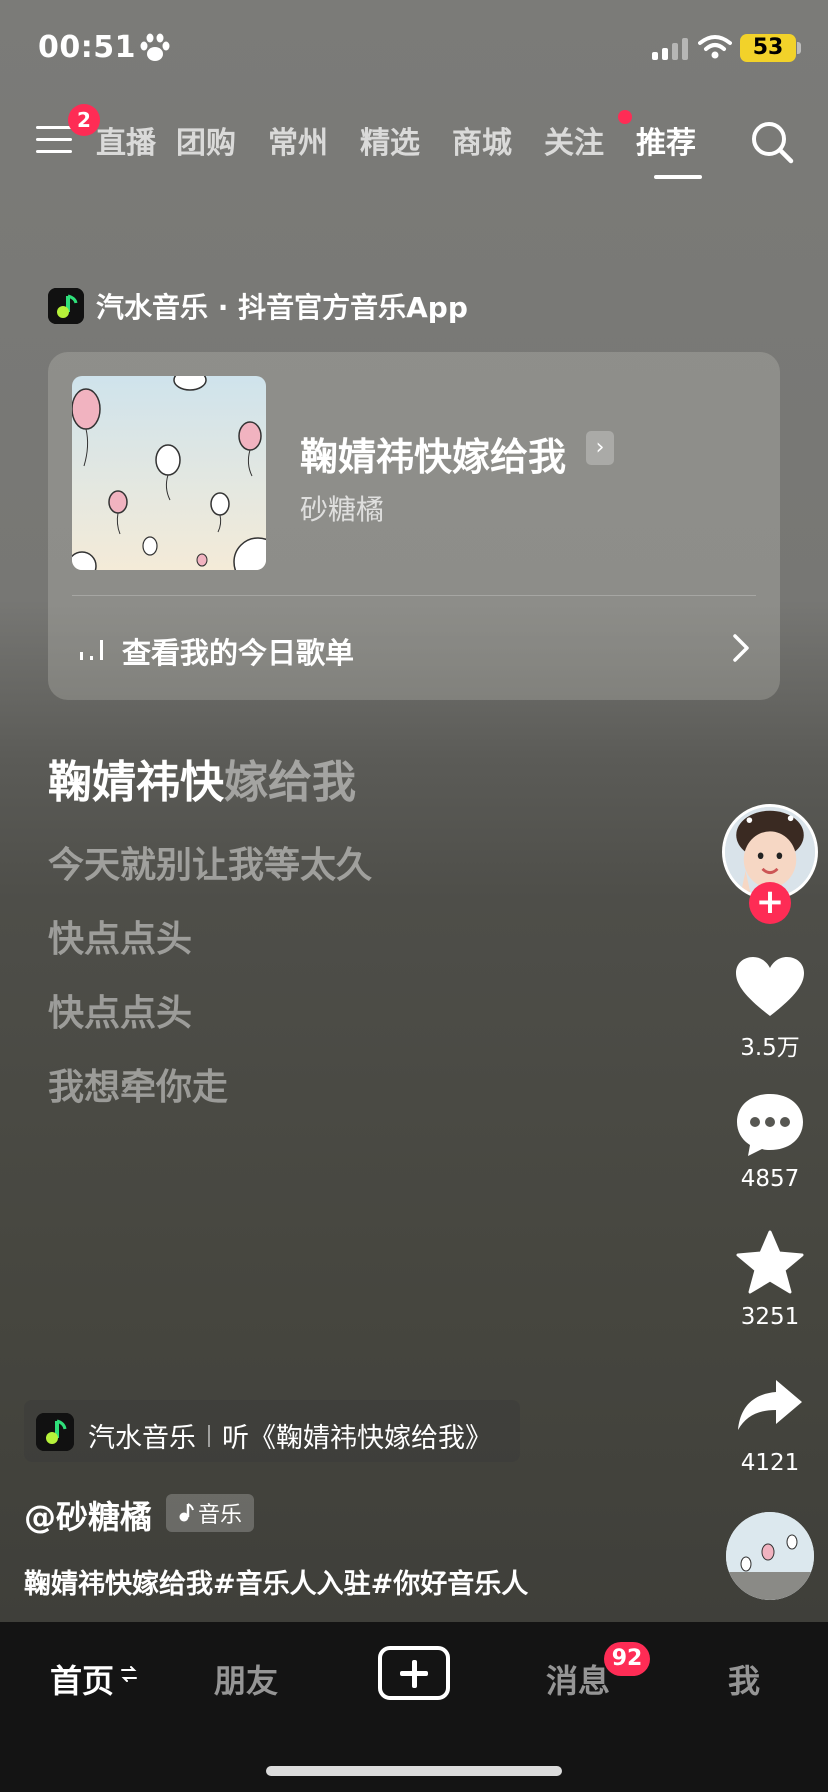  Describe the element at coordinates (770, 1405) in the screenshot. I see `share-icon` at that location.